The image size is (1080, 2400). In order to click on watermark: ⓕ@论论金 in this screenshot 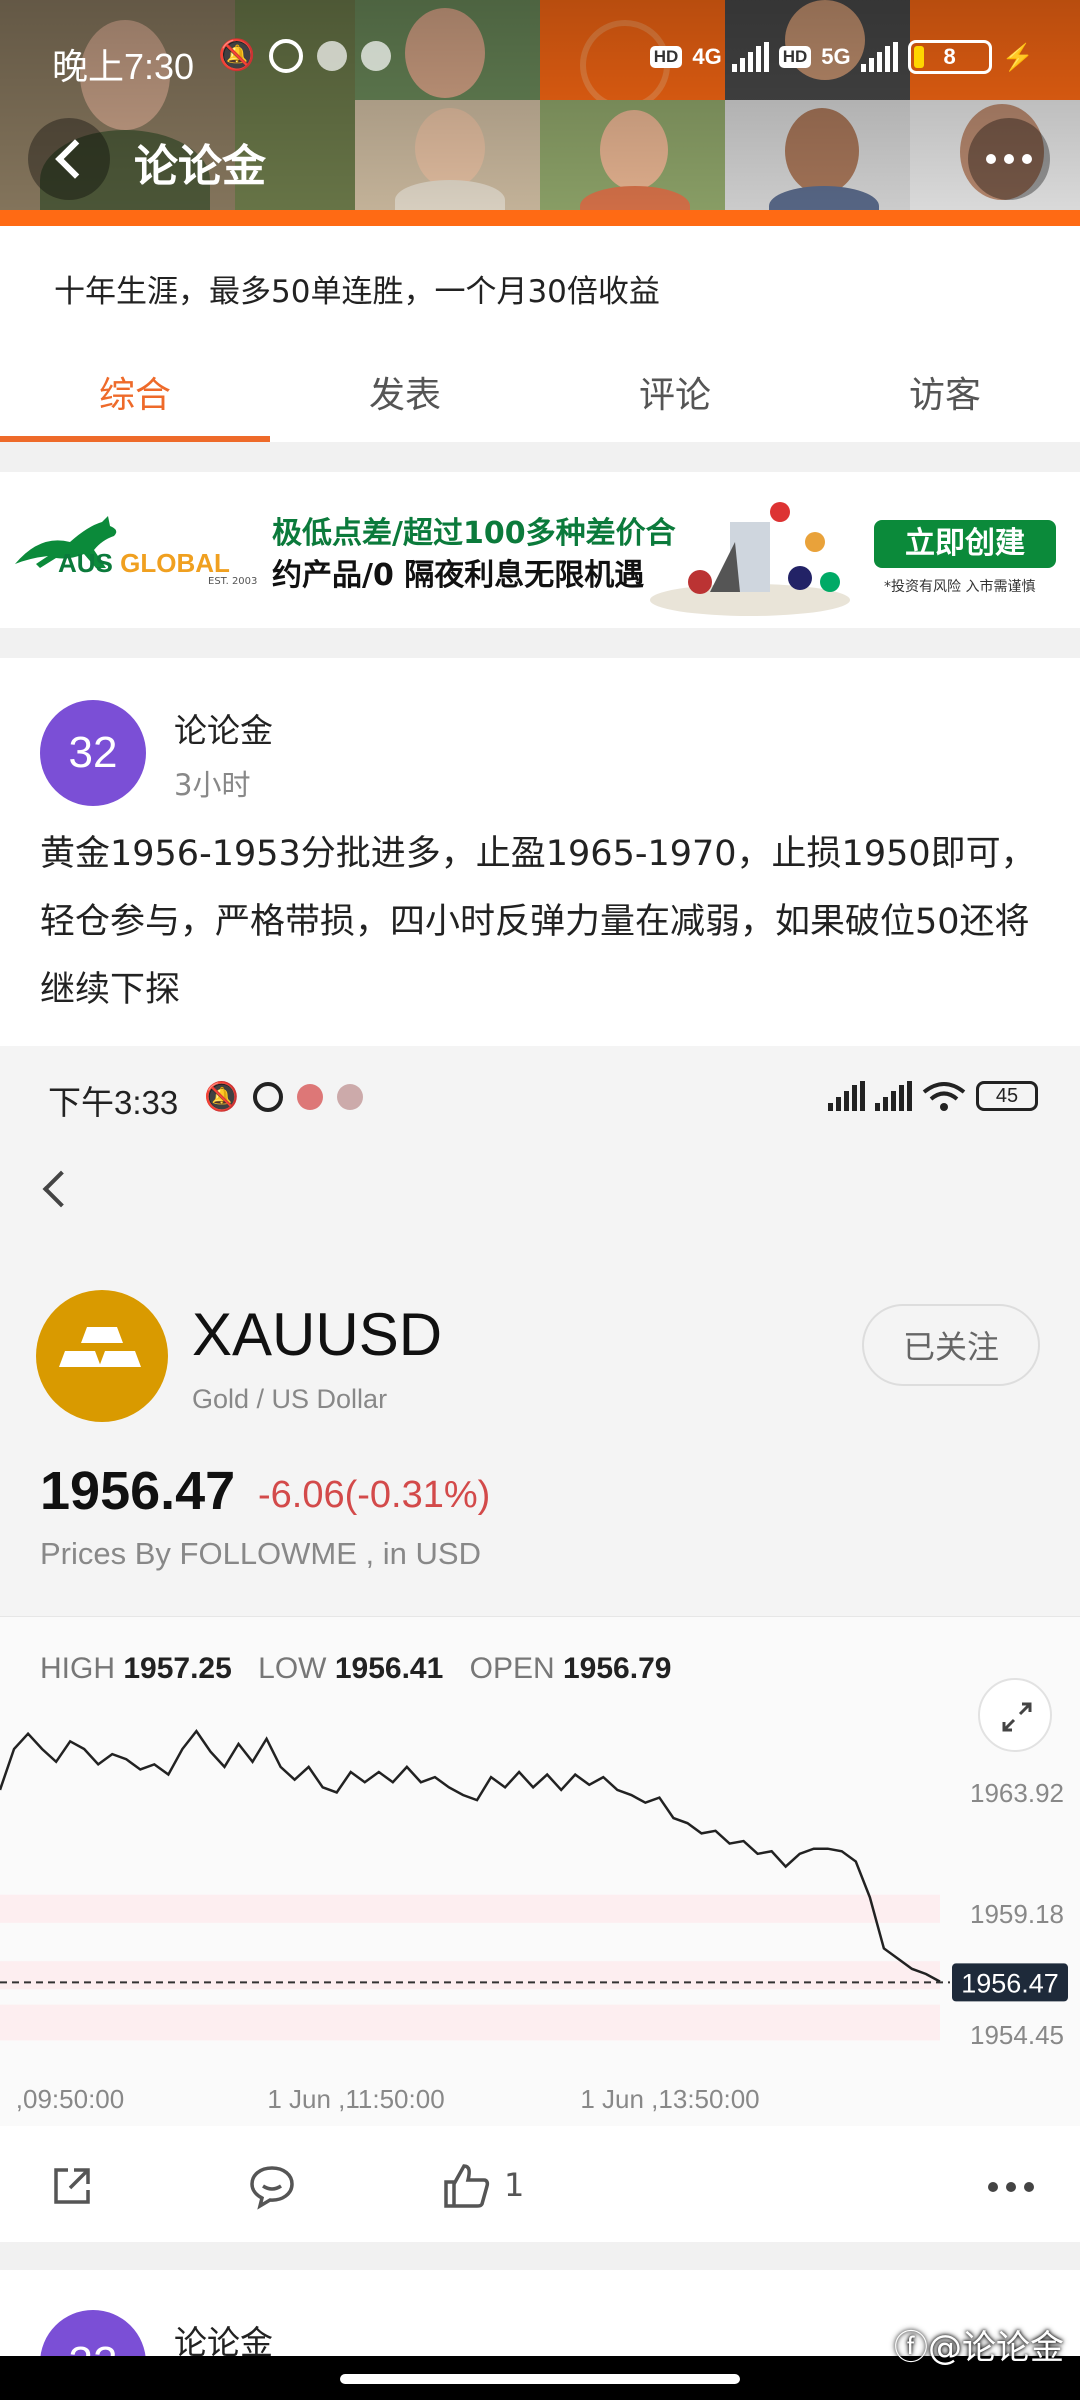, I will do `click(979, 2348)`.